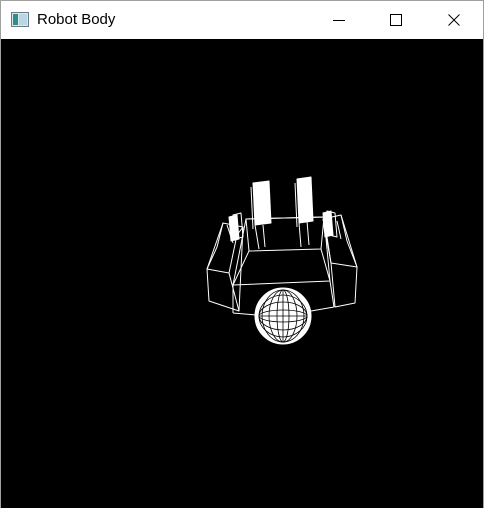  Describe the element at coordinates (20, 19) in the screenshot. I see `window-app-icon` at that location.